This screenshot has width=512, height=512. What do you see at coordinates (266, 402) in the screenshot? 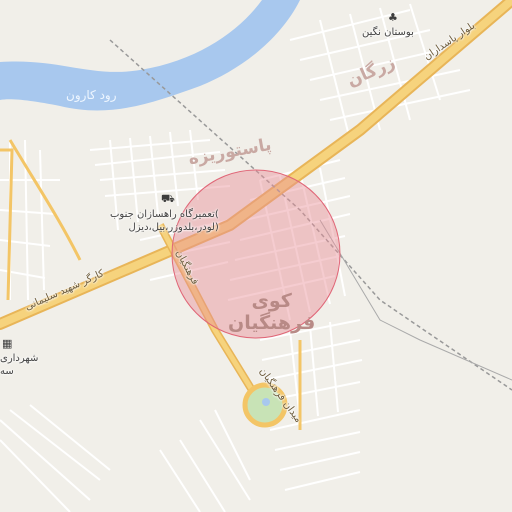
I see `pond` at bounding box center [266, 402].